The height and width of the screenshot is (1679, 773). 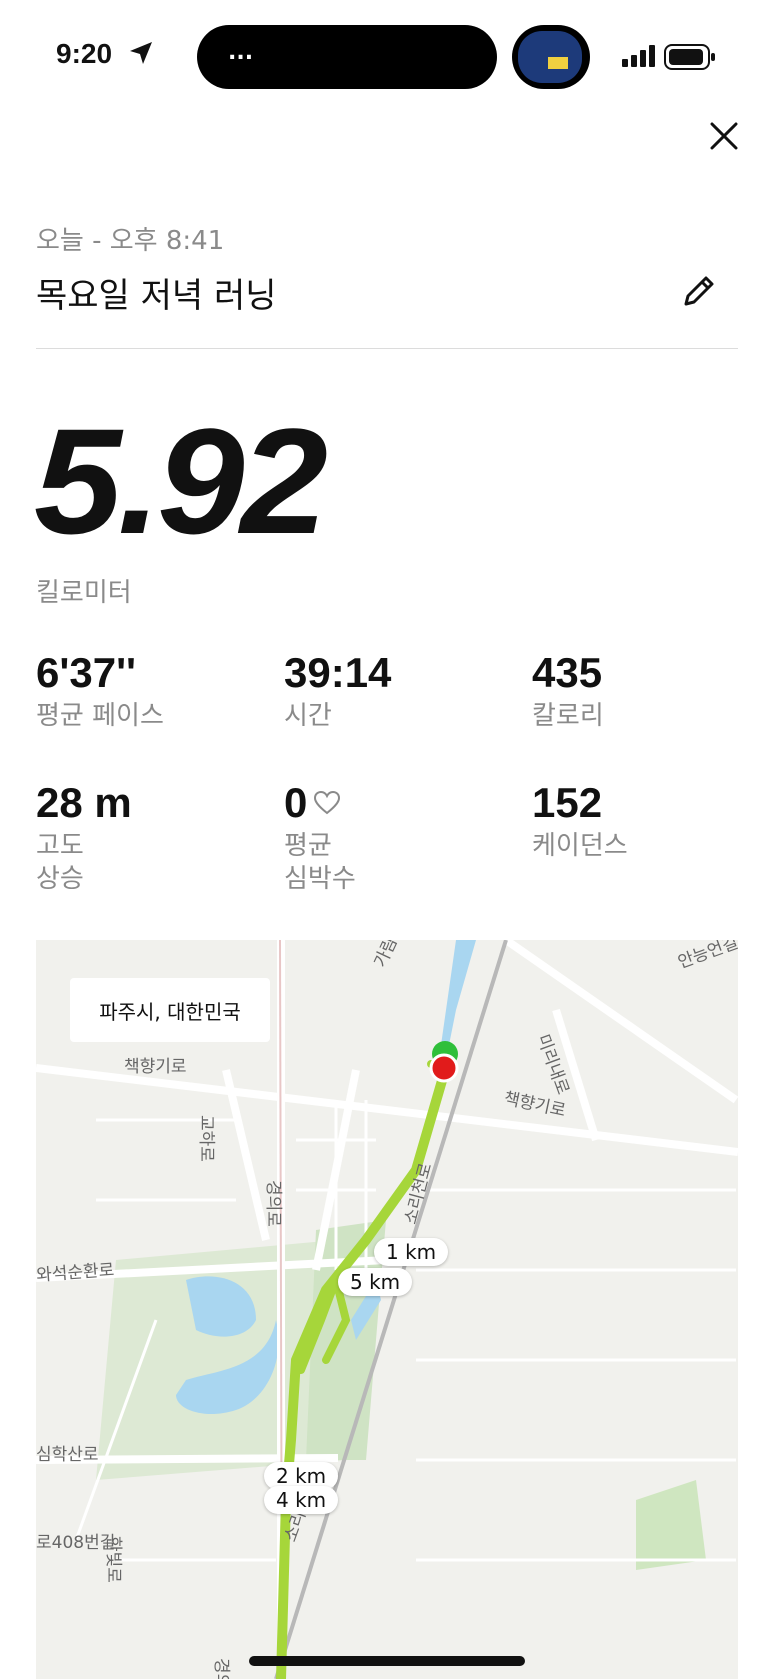 I want to click on stat-value-wrap: 0, so click(x=320, y=802).